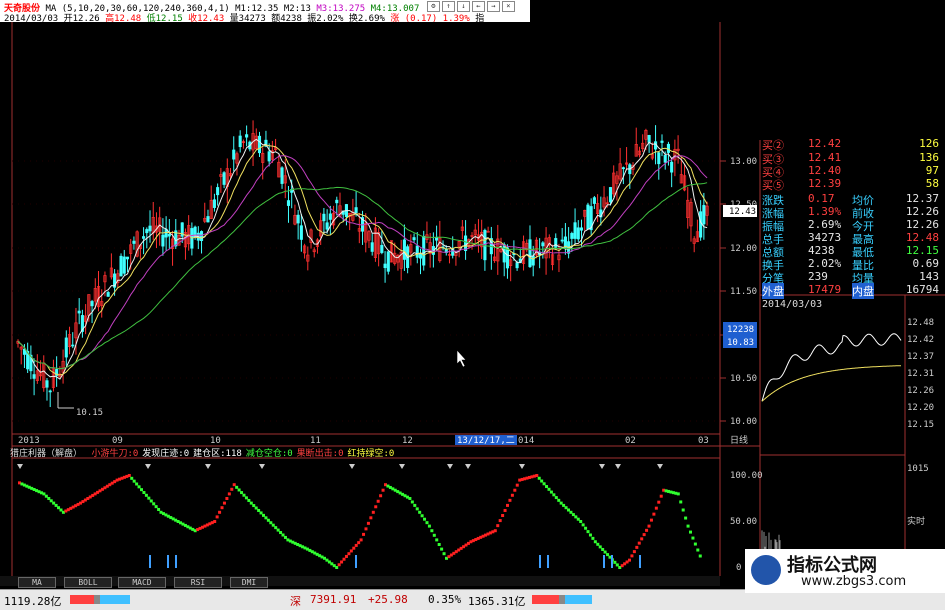 This screenshot has width=945, height=610. What do you see at coordinates (461, 358) in the screenshot?
I see `mouse-pointer-icon` at bounding box center [461, 358].